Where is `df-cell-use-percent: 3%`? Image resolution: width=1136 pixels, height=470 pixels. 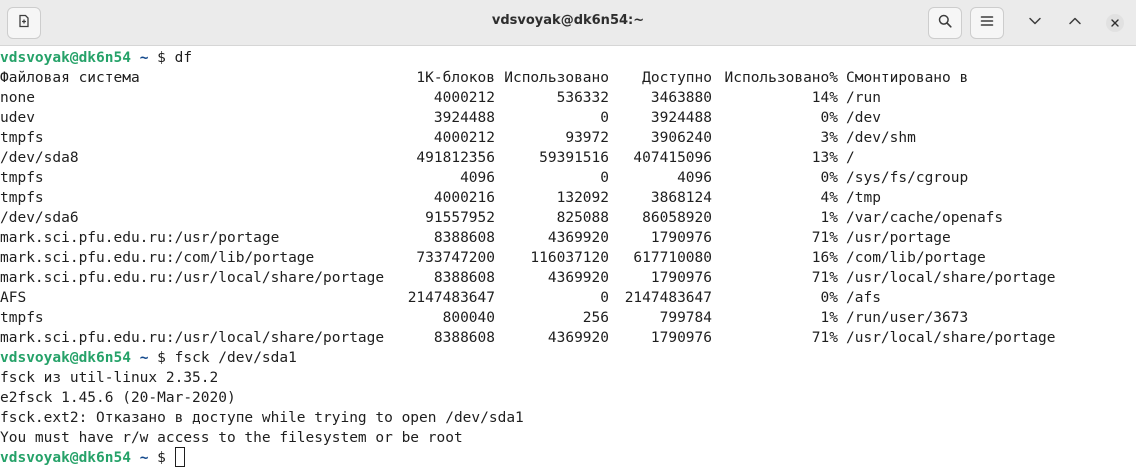
df-cell-use-percent: 3% is located at coordinates (829, 138).